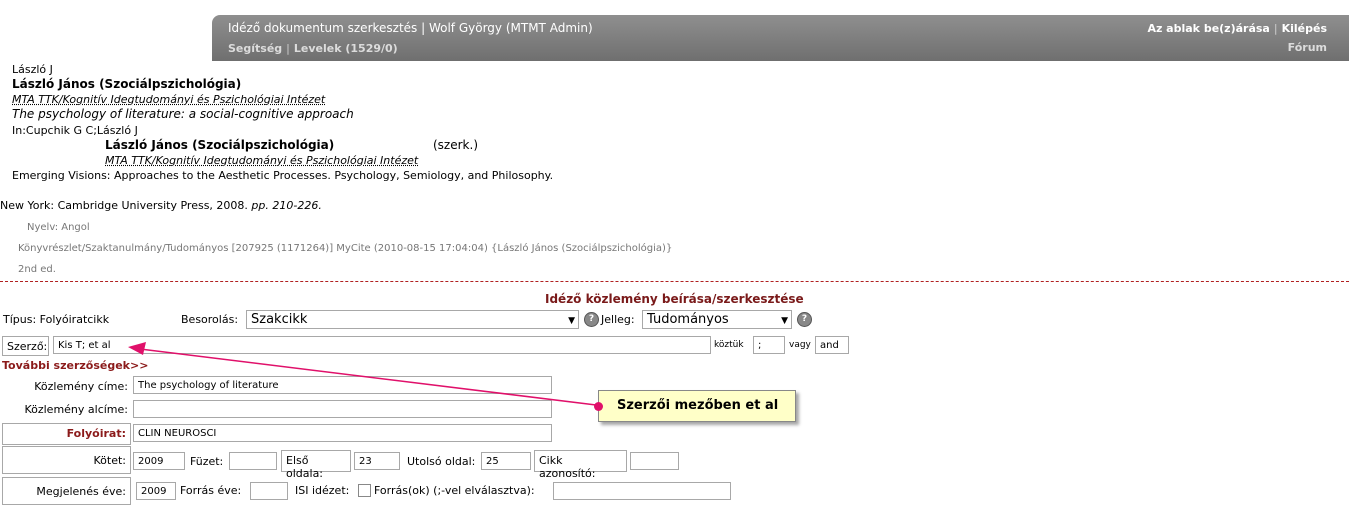 The height and width of the screenshot is (505, 1349). Describe the element at coordinates (698, 405) in the screenshot. I see `annotation-text: Szerzői mezőben et al` at that location.